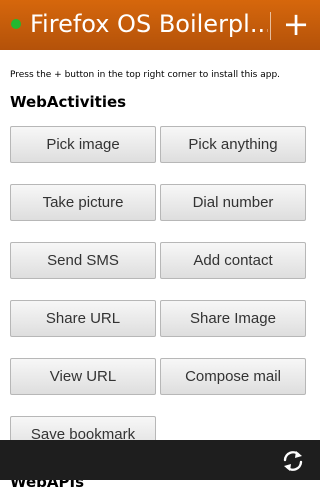 Image resolution: width=320 pixels, height=491 pixels. What do you see at coordinates (83, 318) in the screenshot?
I see `share-url-button: Share URL` at bounding box center [83, 318].